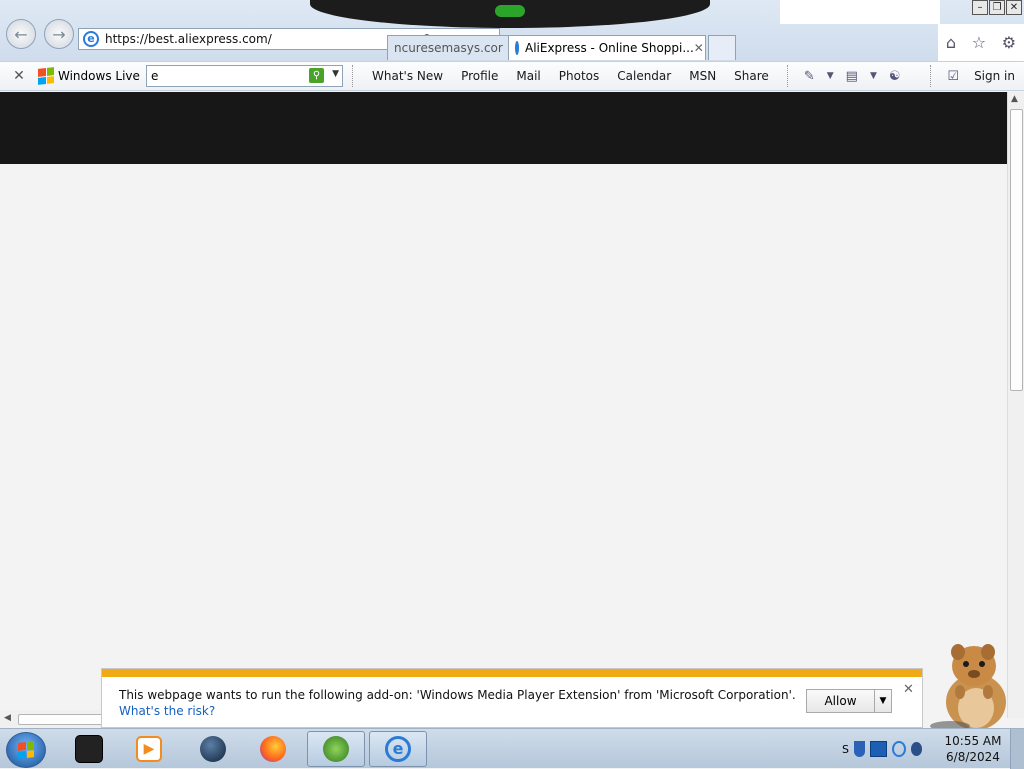 This screenshot has height=769, width=1024. What do you see at coordinates (974, 686) in the screenshot?
I see `hamster-mascot` at bounding box center [974, 686].